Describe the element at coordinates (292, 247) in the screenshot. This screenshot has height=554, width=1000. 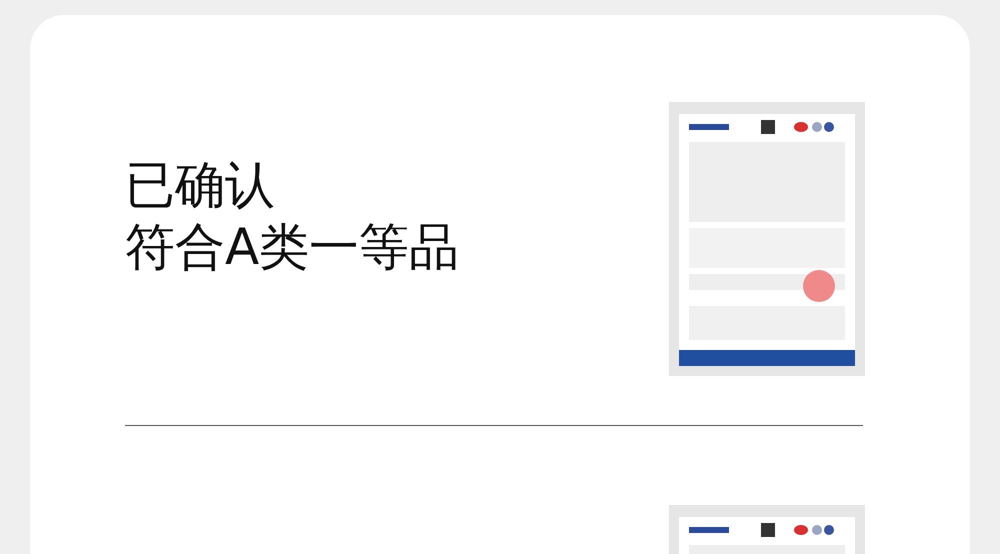
I see `heading-line: 符合A类一等品` at that location.